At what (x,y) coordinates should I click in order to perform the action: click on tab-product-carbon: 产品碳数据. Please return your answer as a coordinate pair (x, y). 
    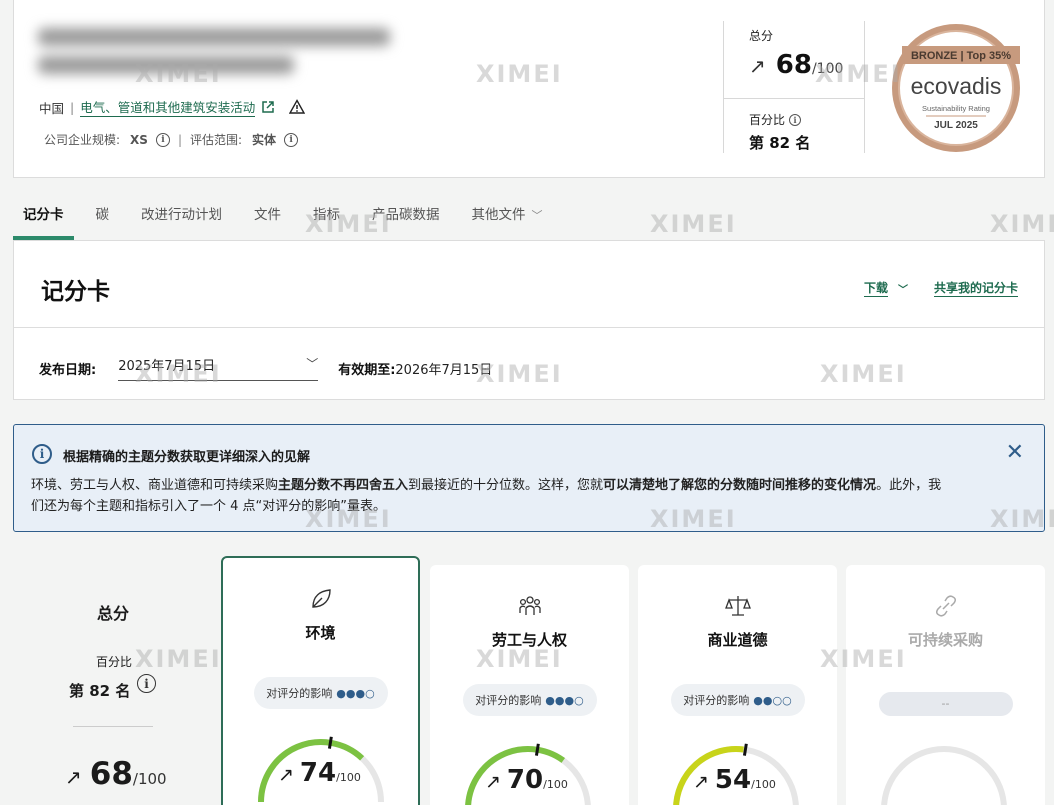
    Looking at the image, I should click on (406, 222).